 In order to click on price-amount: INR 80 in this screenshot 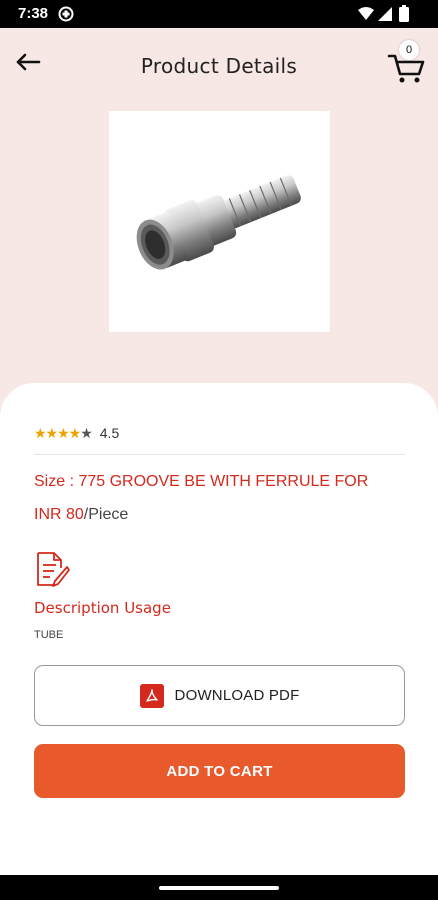, I will do `click(59, 514)`.